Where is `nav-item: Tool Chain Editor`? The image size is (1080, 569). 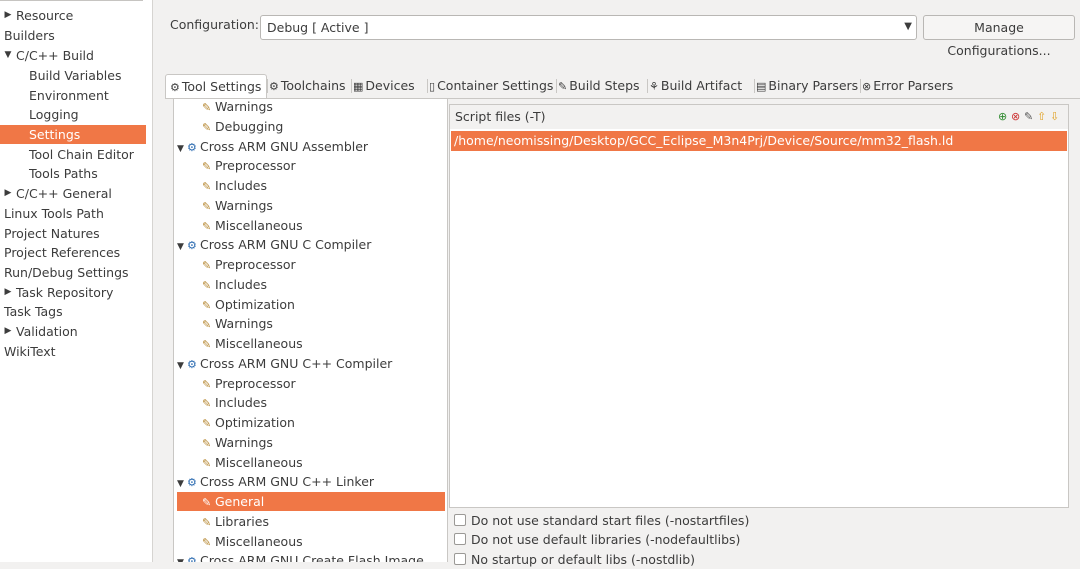
nav-item: Tool Chain Editor is located at coordinates (73, 154).